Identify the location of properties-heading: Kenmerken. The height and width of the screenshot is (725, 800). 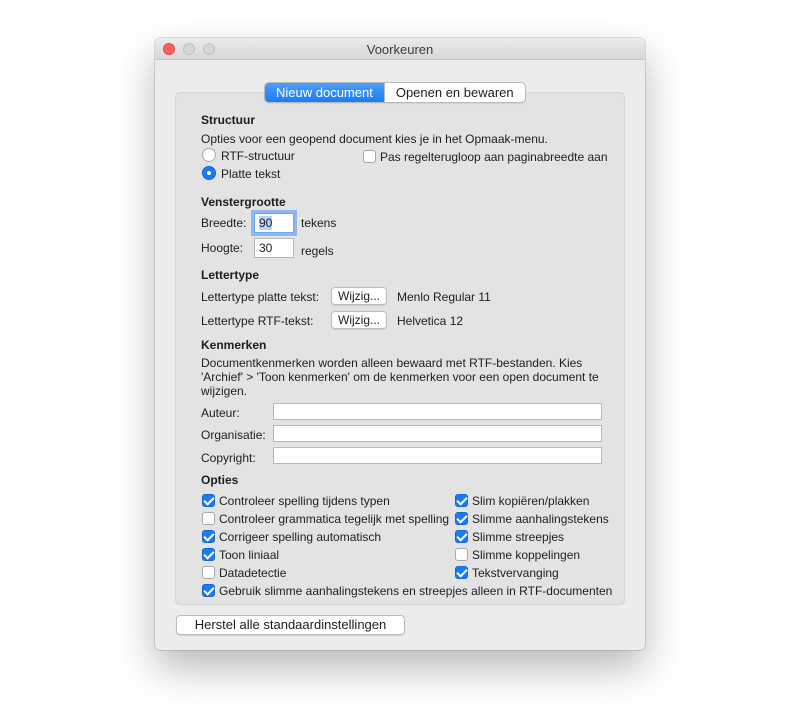
(234, 345).